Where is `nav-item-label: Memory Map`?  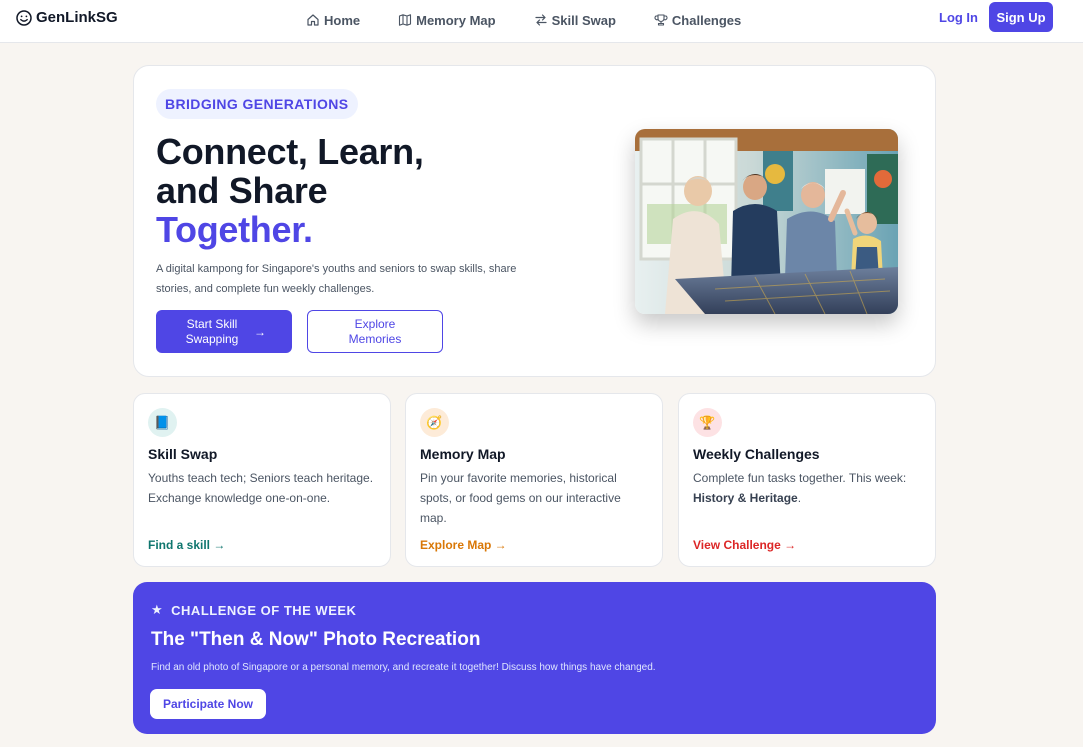
nav-item-label: Memory Map is located at coordinates (456, 20).